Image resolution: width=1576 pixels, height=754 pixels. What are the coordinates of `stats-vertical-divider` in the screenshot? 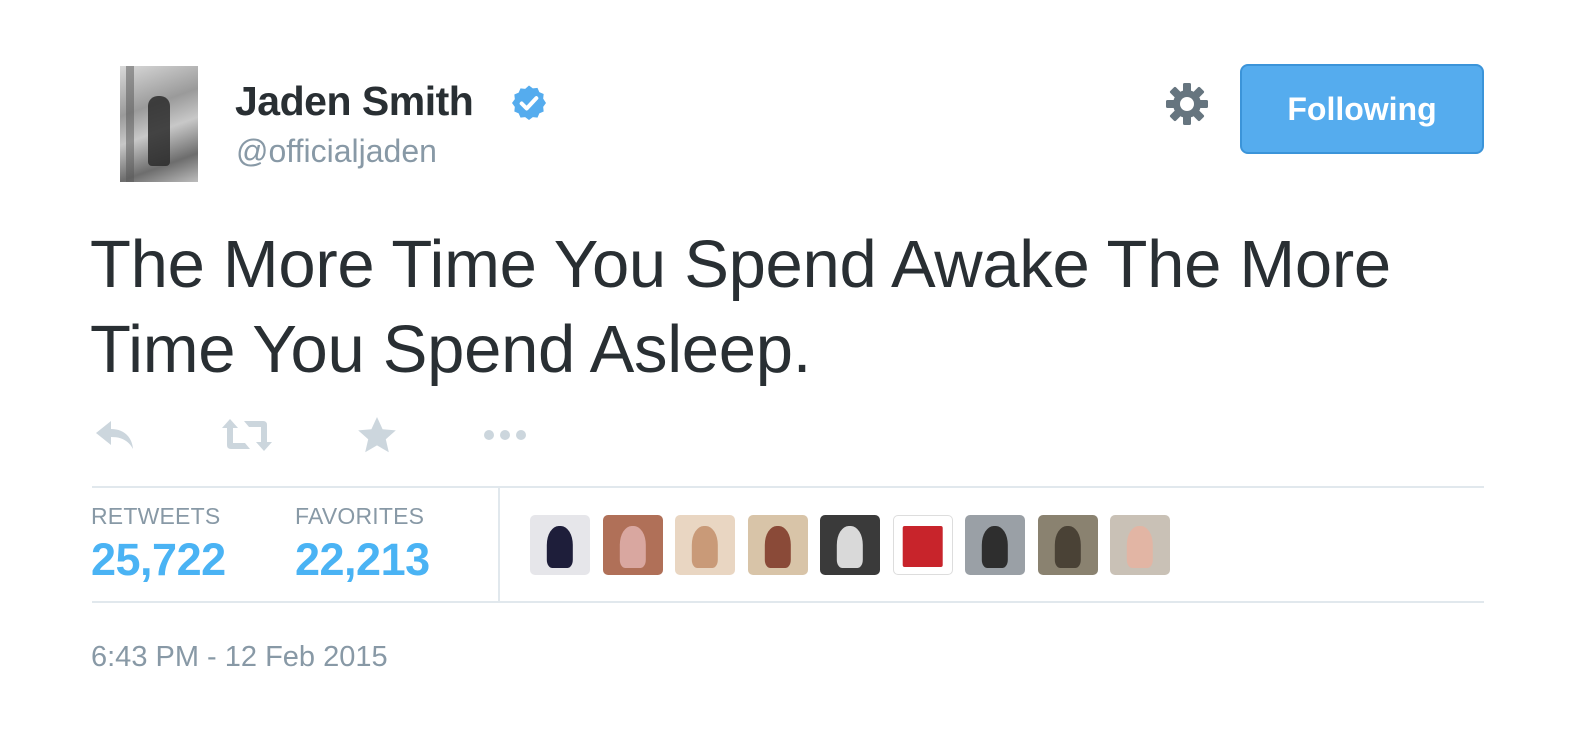 It's located at (499, 544).